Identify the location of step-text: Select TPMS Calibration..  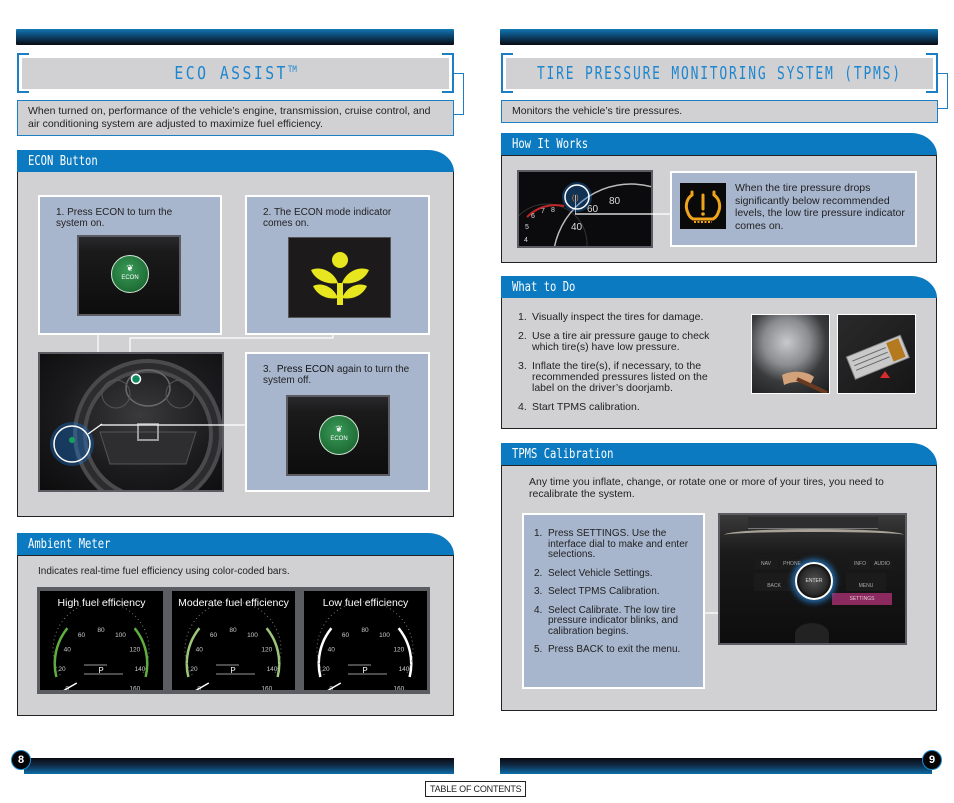
(604, 591).